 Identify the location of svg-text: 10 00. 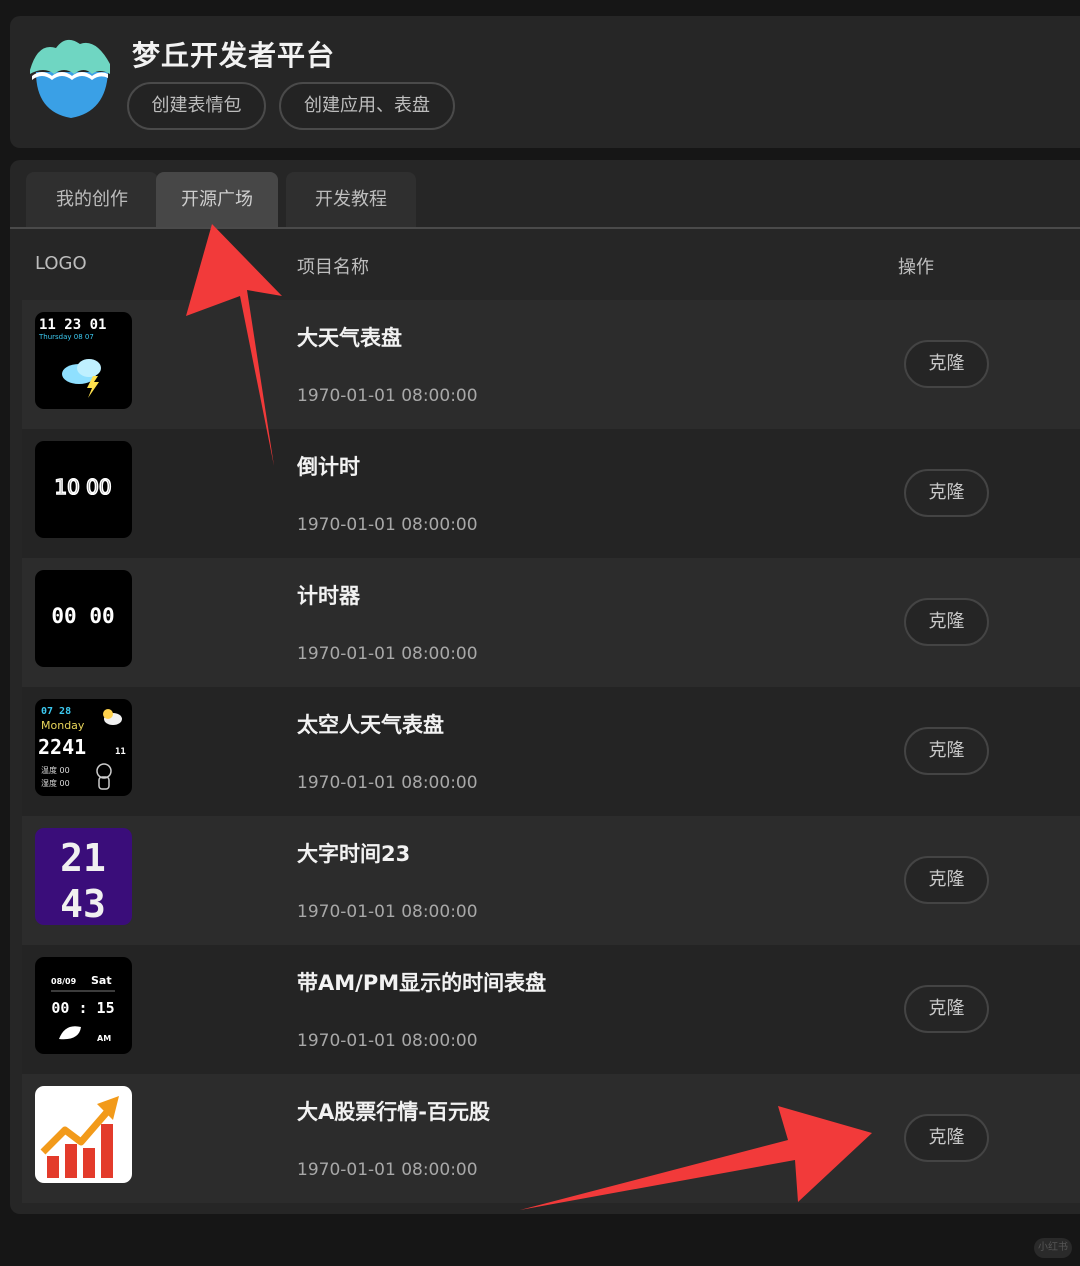
(82, 487).